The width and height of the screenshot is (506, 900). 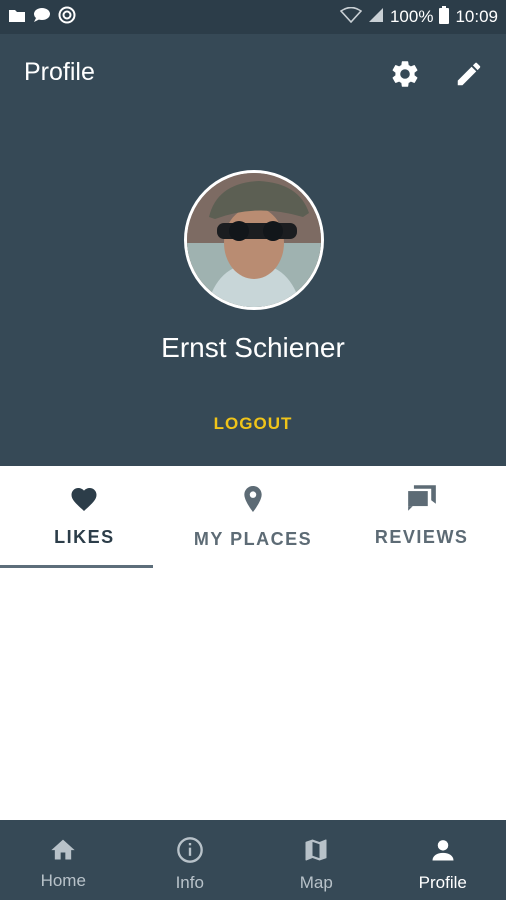 What do you see at coordinates (253, 501) in the screenshot?
I see `location-pin-icon` at bounding box center [253, 501].